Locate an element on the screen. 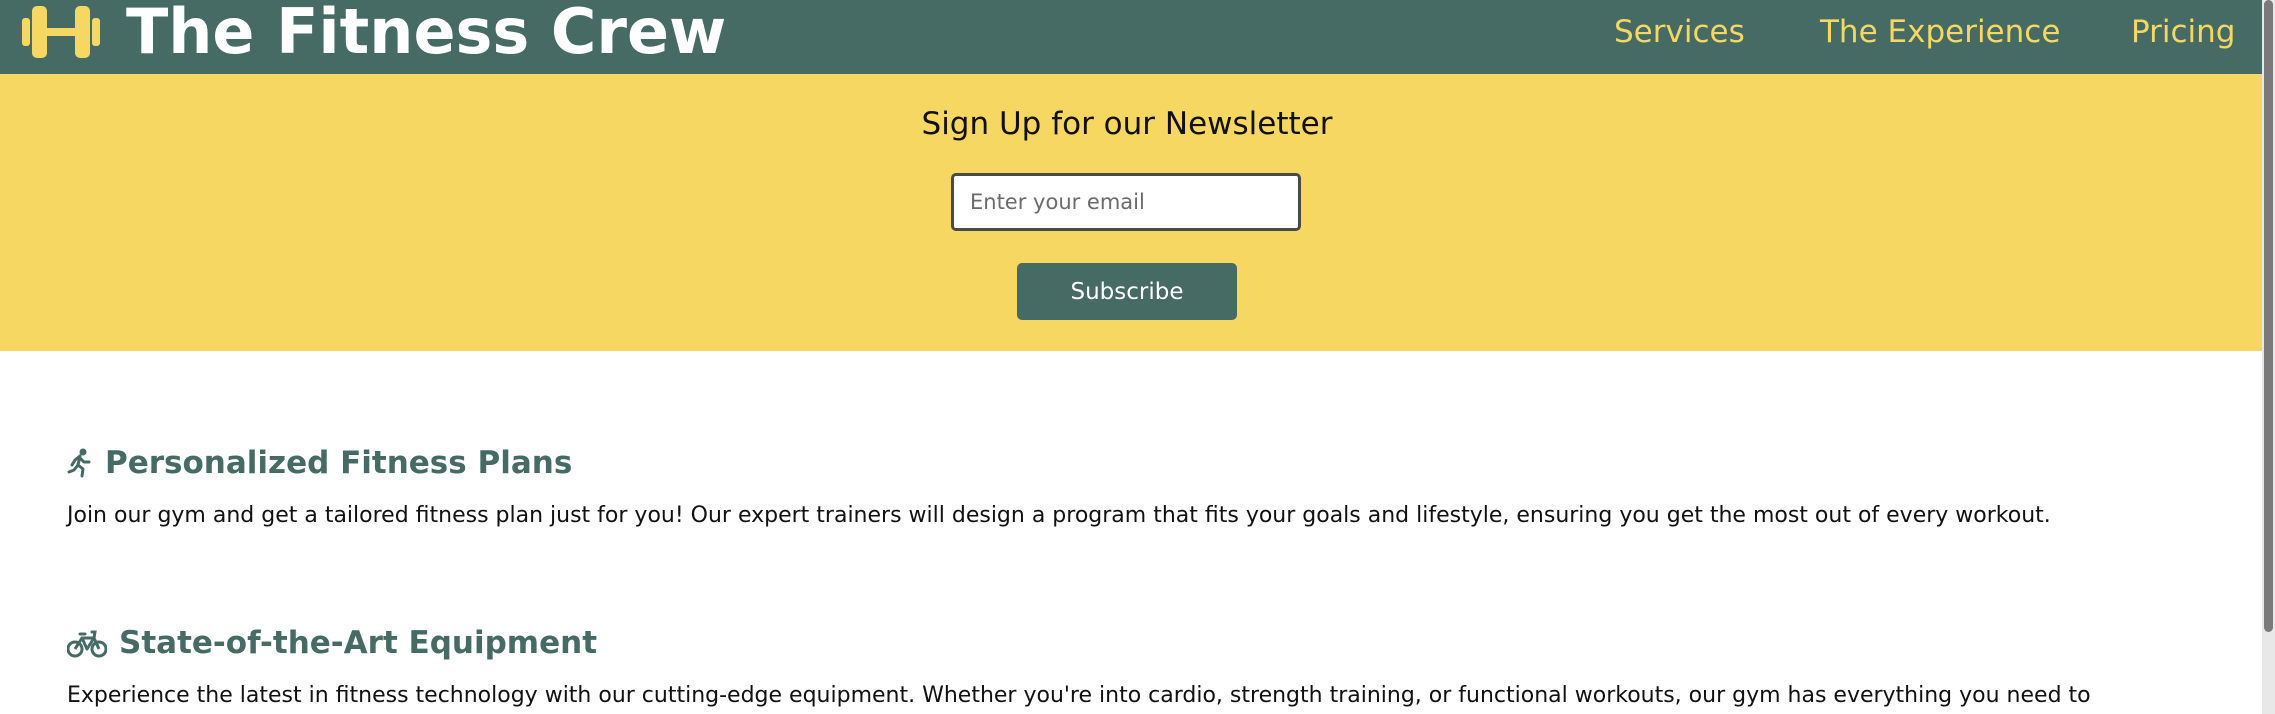 The height and width of the screenshot is (714, 2275). feature-title: Personalized Fitness Plans is located at coordinates (339, 463).